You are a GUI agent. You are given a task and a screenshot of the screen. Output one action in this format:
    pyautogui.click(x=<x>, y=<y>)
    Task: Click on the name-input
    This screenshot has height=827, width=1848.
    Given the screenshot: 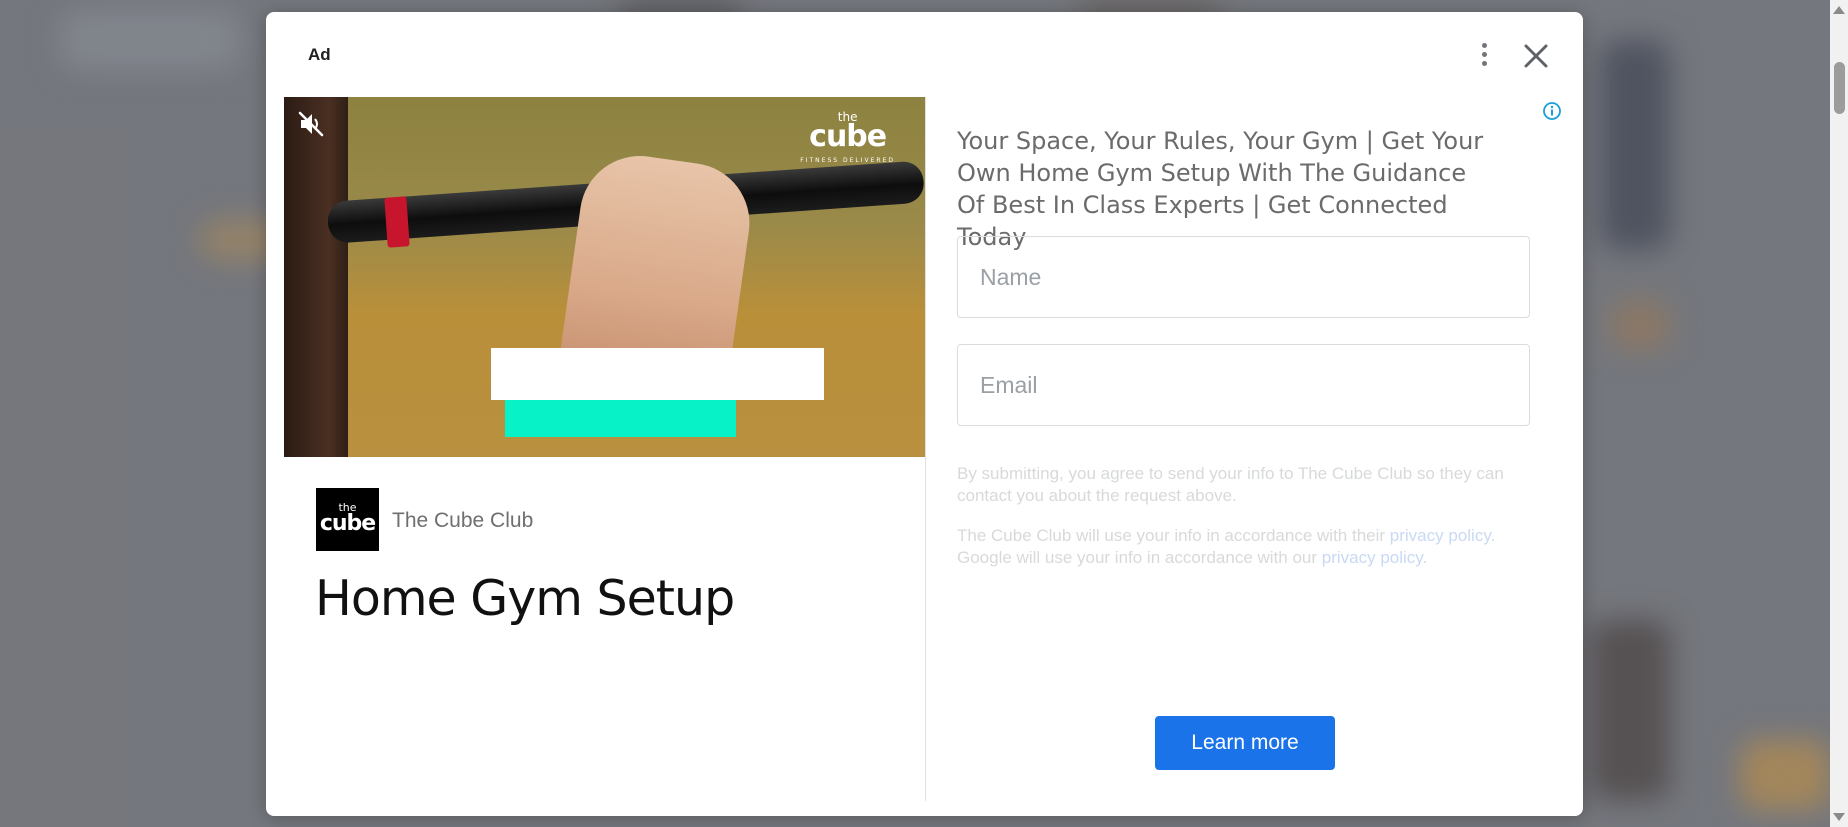 What is the action you would take?
    pyautogui.click(x=1243, y=277)
    